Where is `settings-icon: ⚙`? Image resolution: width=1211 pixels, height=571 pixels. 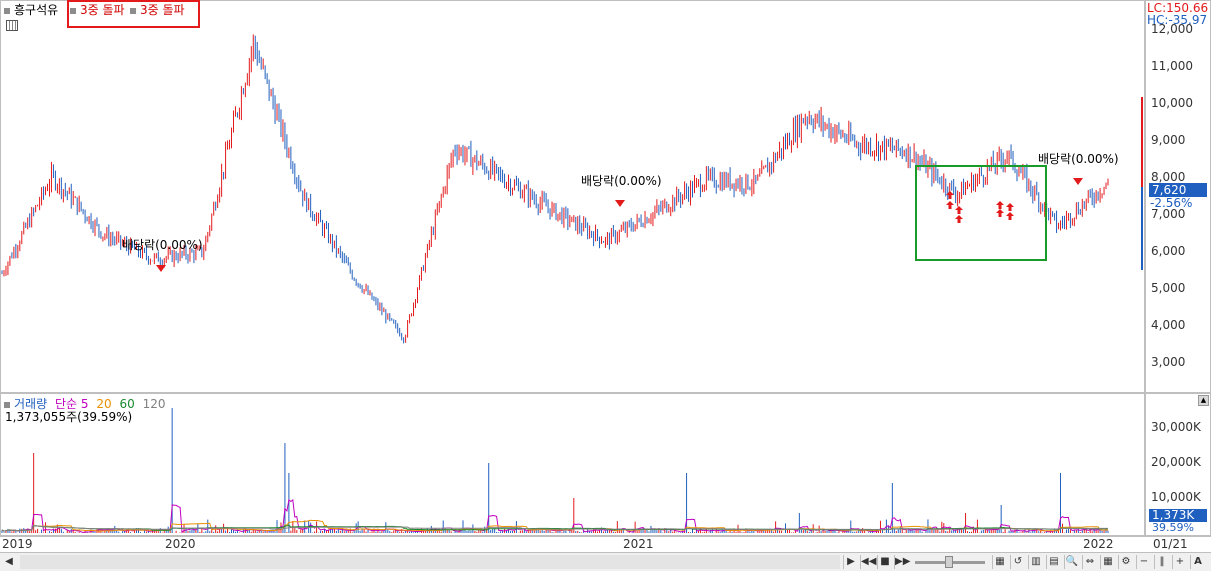
settings-icon: ⚙ is located at coordinates (1125, 562).